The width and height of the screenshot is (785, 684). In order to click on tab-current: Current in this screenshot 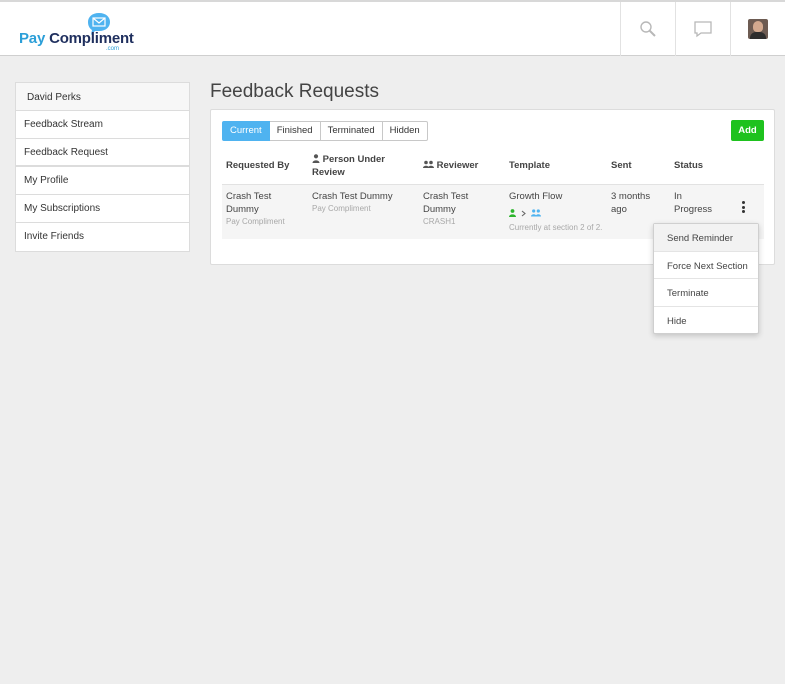, I will do `click(246, 131)`.